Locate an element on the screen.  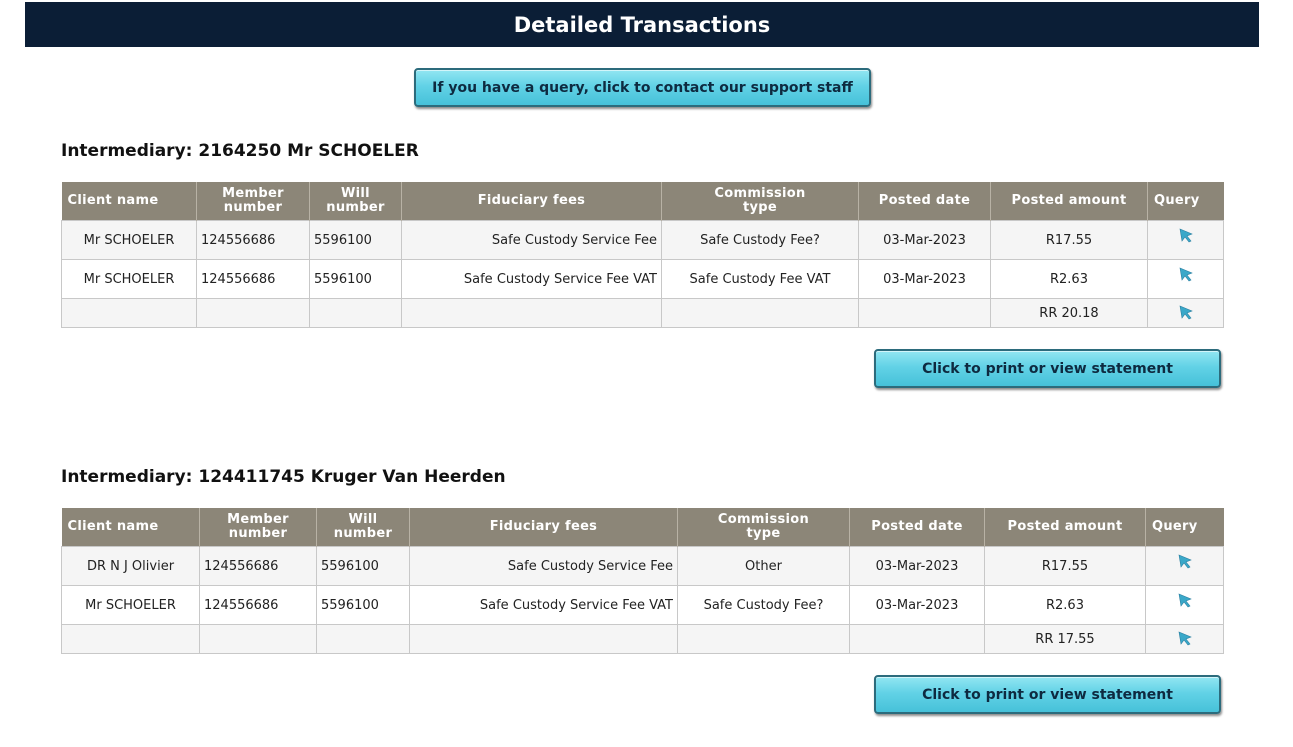
page-title: Detailed Transactions is located at coordinates (642, 24).